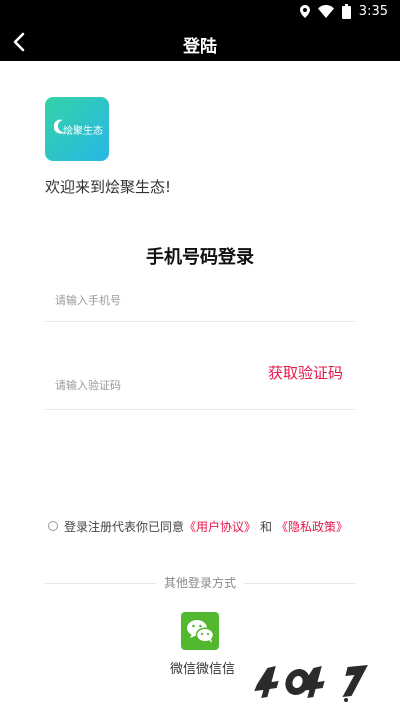 Image resolution: width=400 pixels, height=714 pixels. I want to click on get-code-button: 获取验证码, so click(305, 372).